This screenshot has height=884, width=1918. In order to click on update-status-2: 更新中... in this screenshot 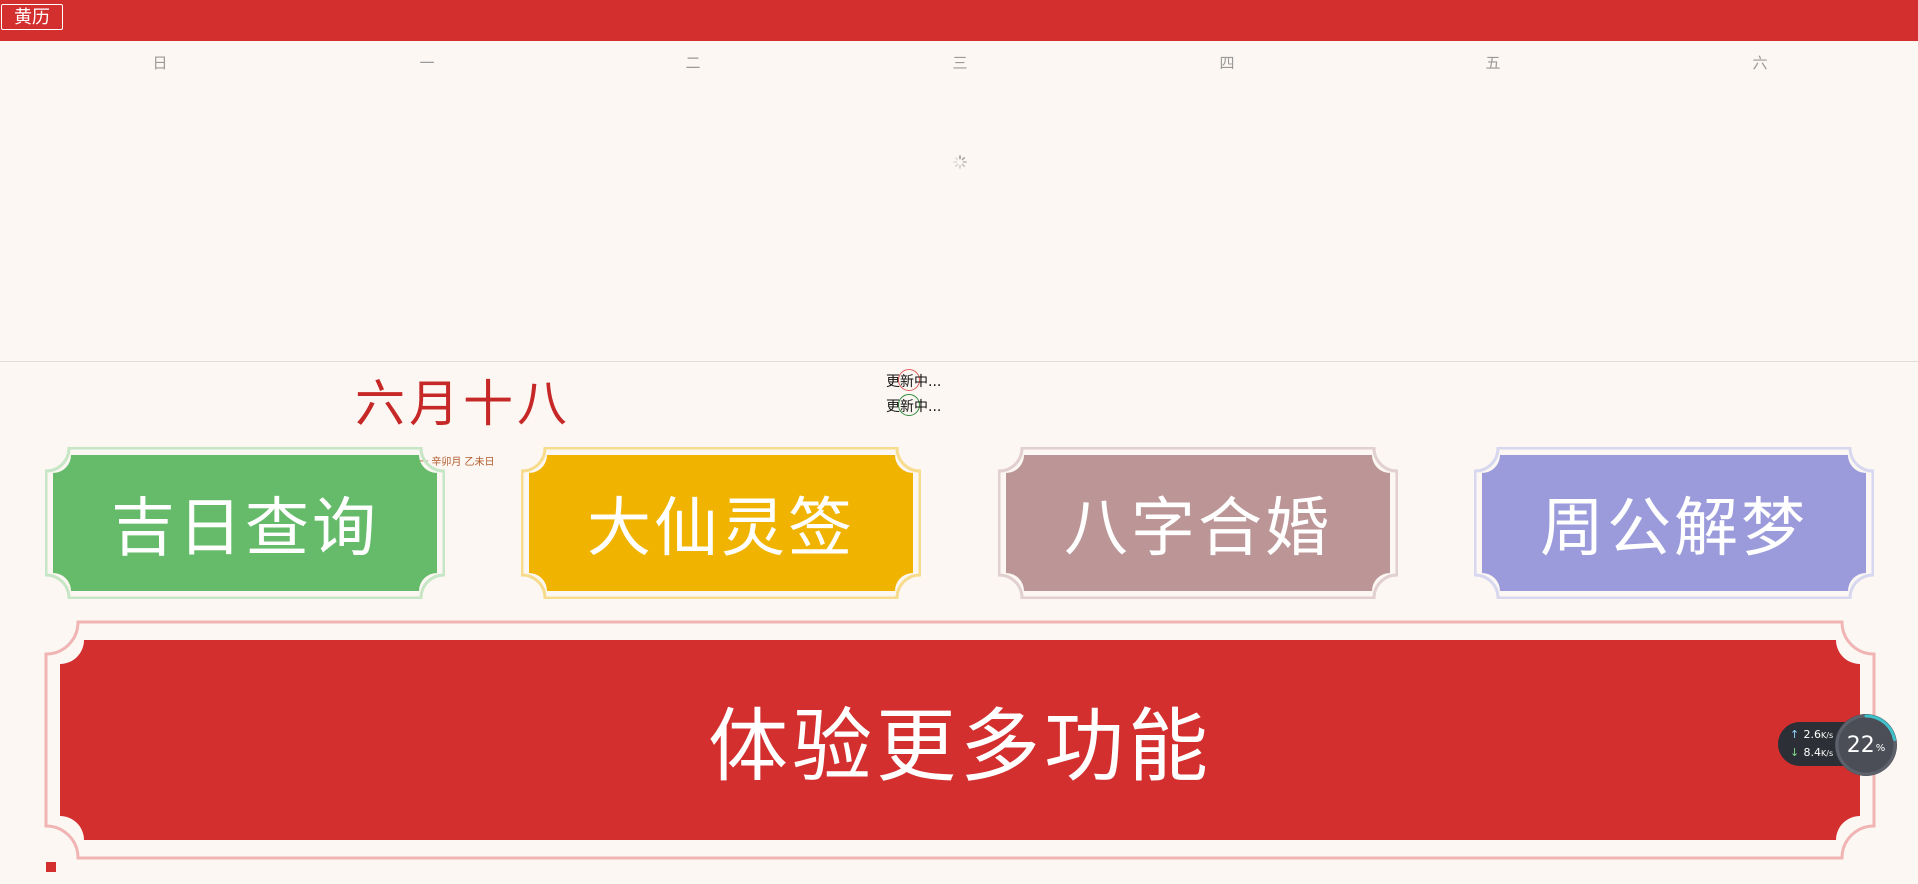, I will do `click(913, 405)`.